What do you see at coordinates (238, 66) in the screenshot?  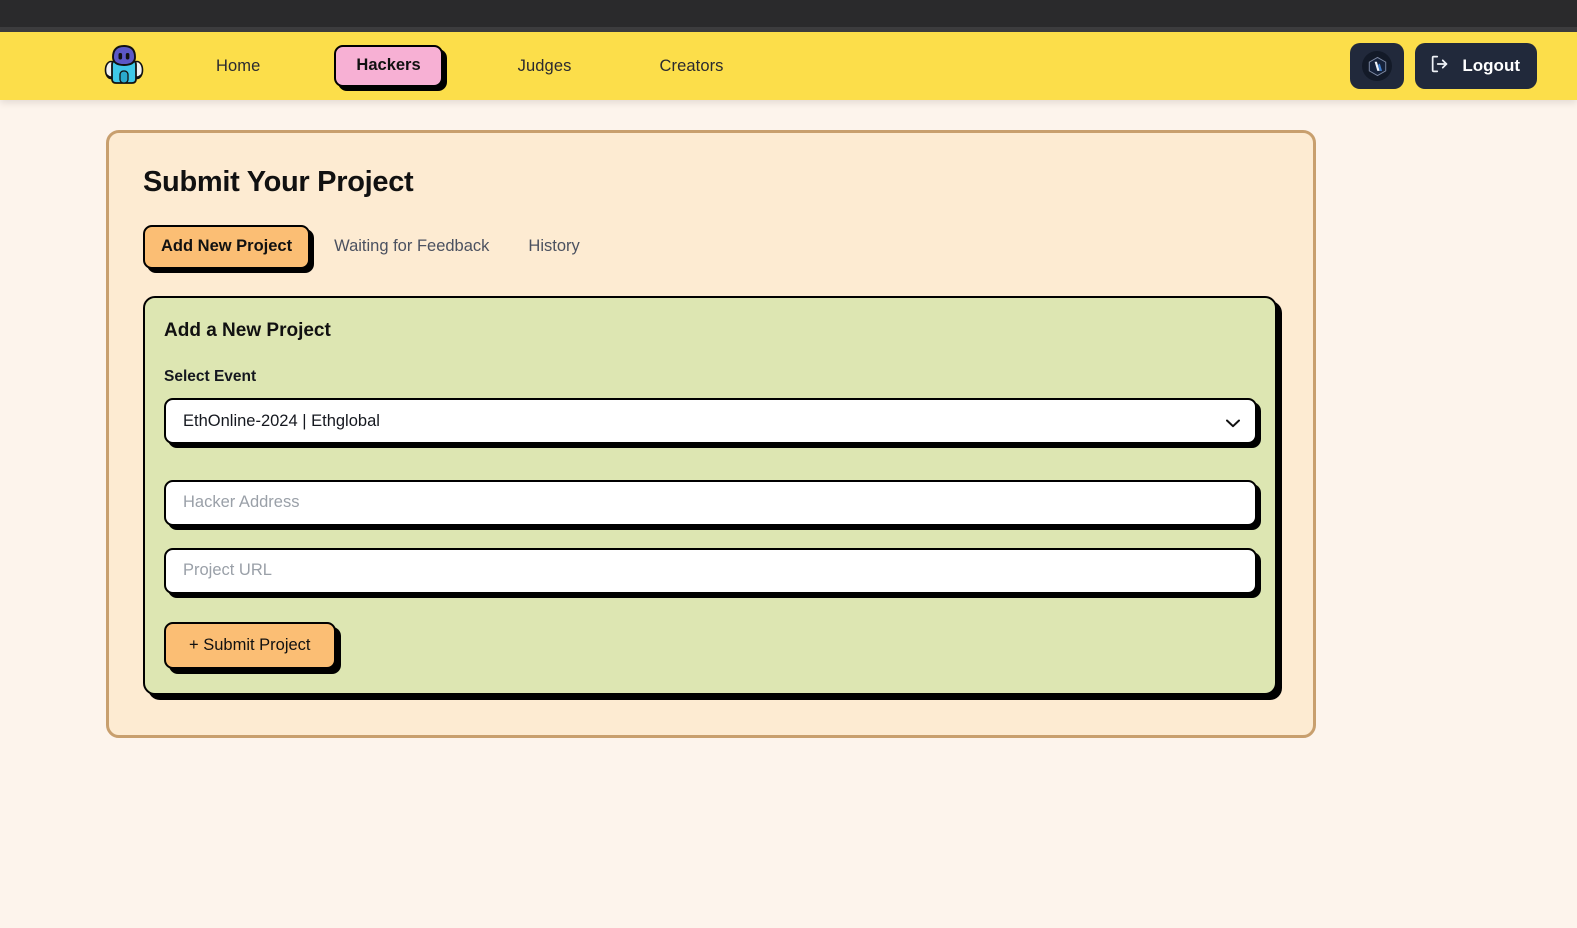 I see `nav-link-home: Home` at bounding box center [238, 66].